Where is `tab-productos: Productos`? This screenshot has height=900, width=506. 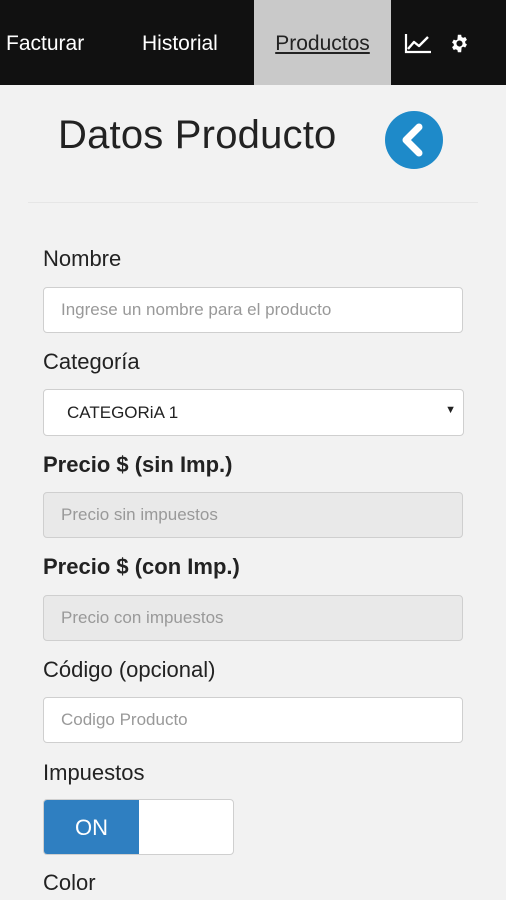
tab-productos: Productos is located at coordinates (322, 42).